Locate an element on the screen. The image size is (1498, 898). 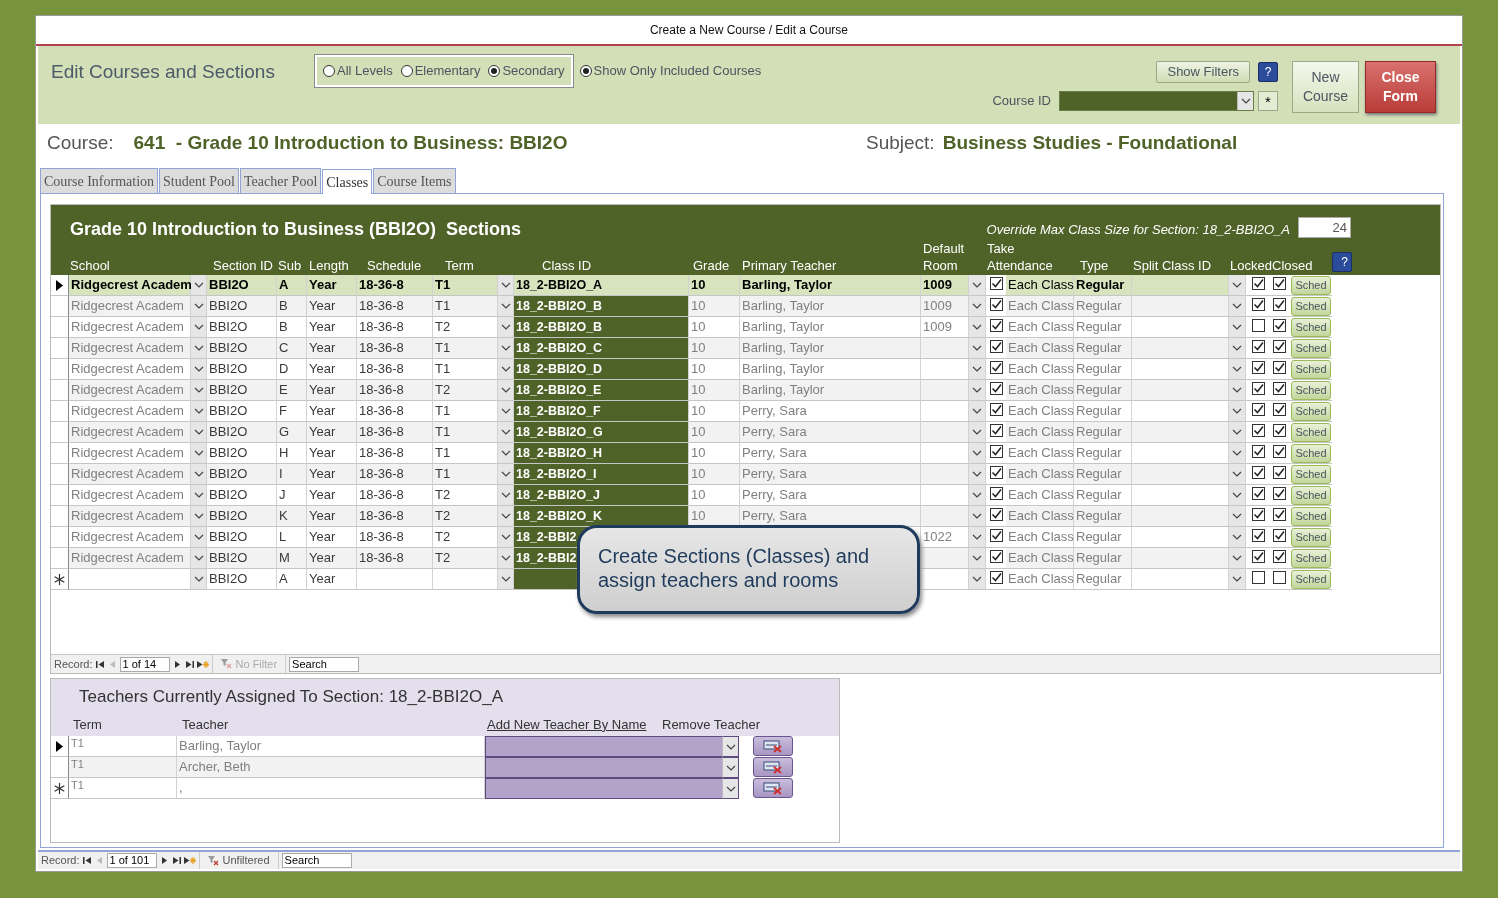
add-teacher-link: Add New Teacher By Name is located at coordinates (567, 724).